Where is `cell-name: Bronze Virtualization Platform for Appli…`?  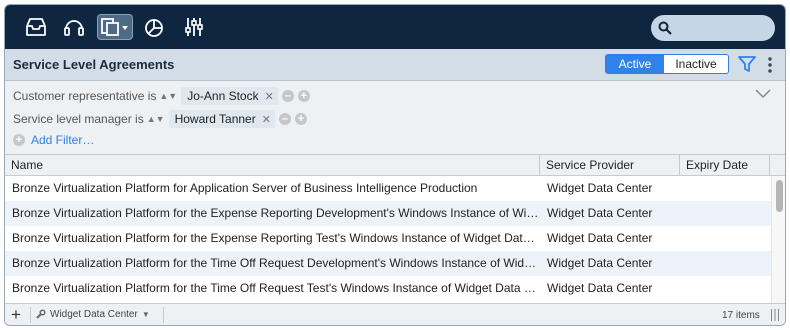
cell-name: Bronze Virtualization Platform for Appli… is located at coordinates (245, 188).